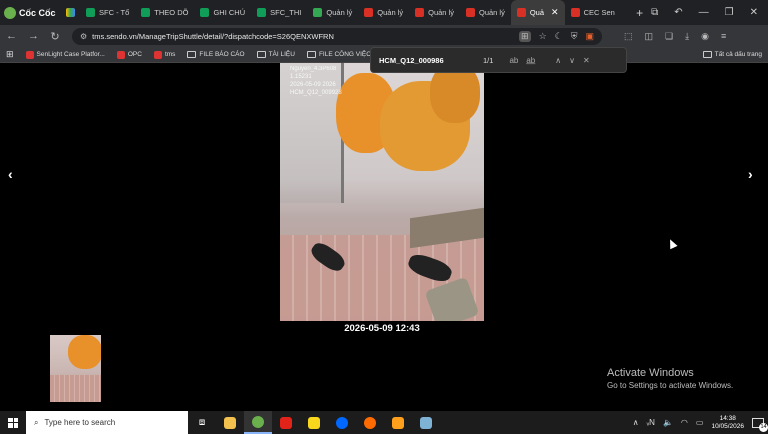 The width and height of the screenshot is (768, 434). What do you see at coordinates (678, 12) in the screenshot?
I see `back-history-icon: ↶` at bounding box center [678, 12].